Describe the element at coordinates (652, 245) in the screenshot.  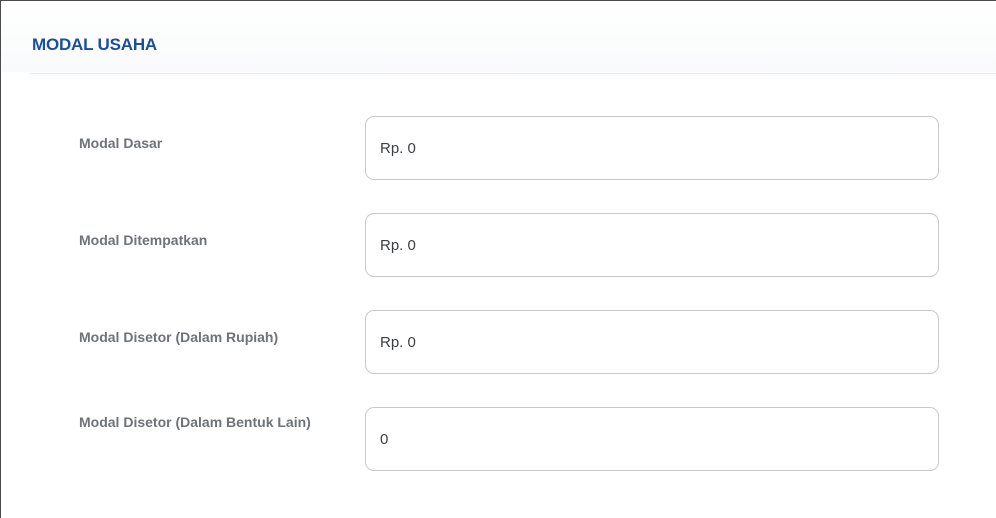
I see `modal-ditempatkan-input` at that location.